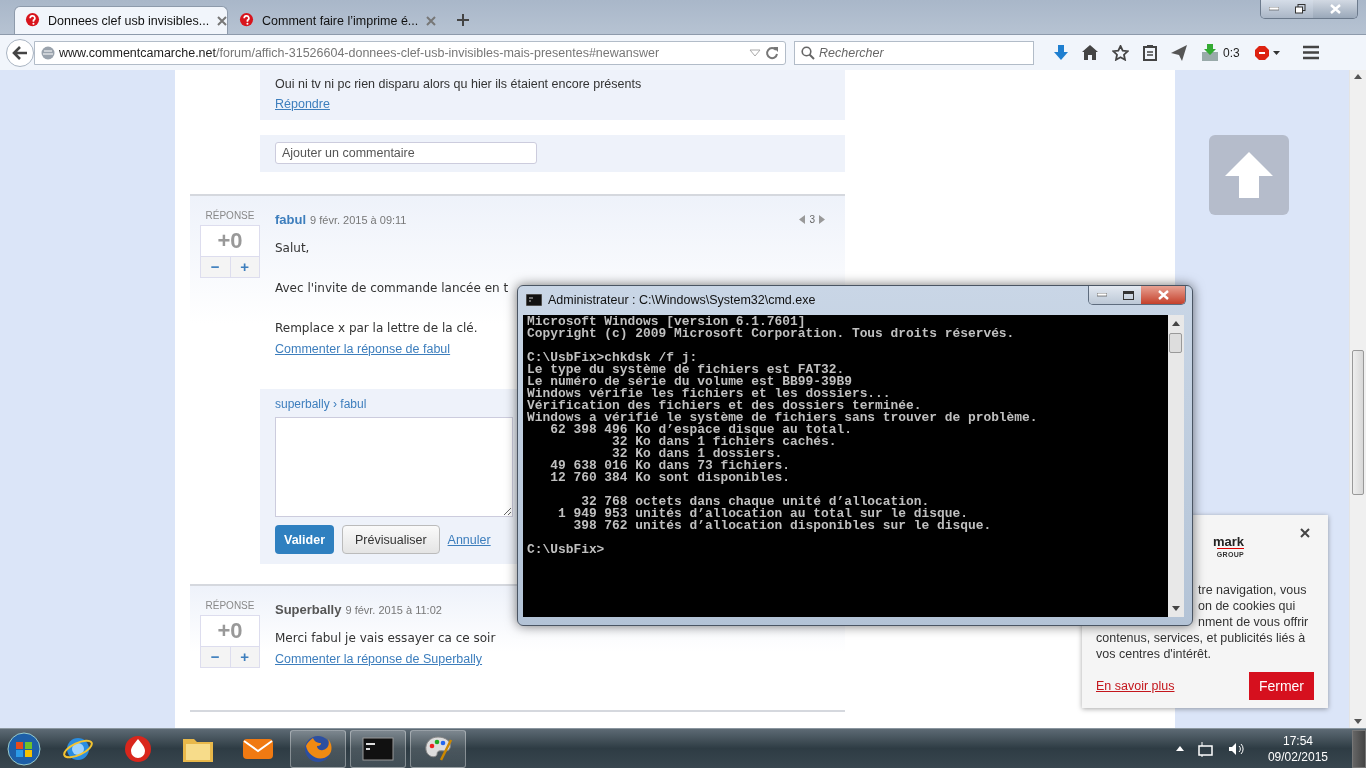  What do you see at coordinates (1061, 52) in the screenshot?
I see `download-icon` at bounding box center [1061, 52].